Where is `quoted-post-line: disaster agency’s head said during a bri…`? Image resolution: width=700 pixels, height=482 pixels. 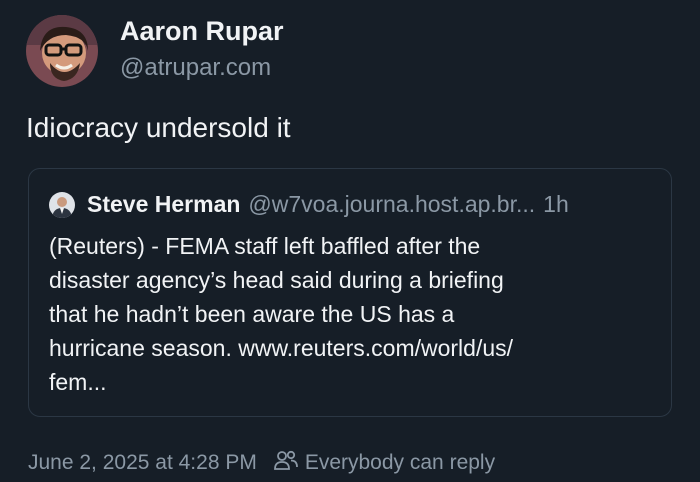
quoted-post-line: disaster agency’s head said during a bri… is located at coordinates (276, 280).